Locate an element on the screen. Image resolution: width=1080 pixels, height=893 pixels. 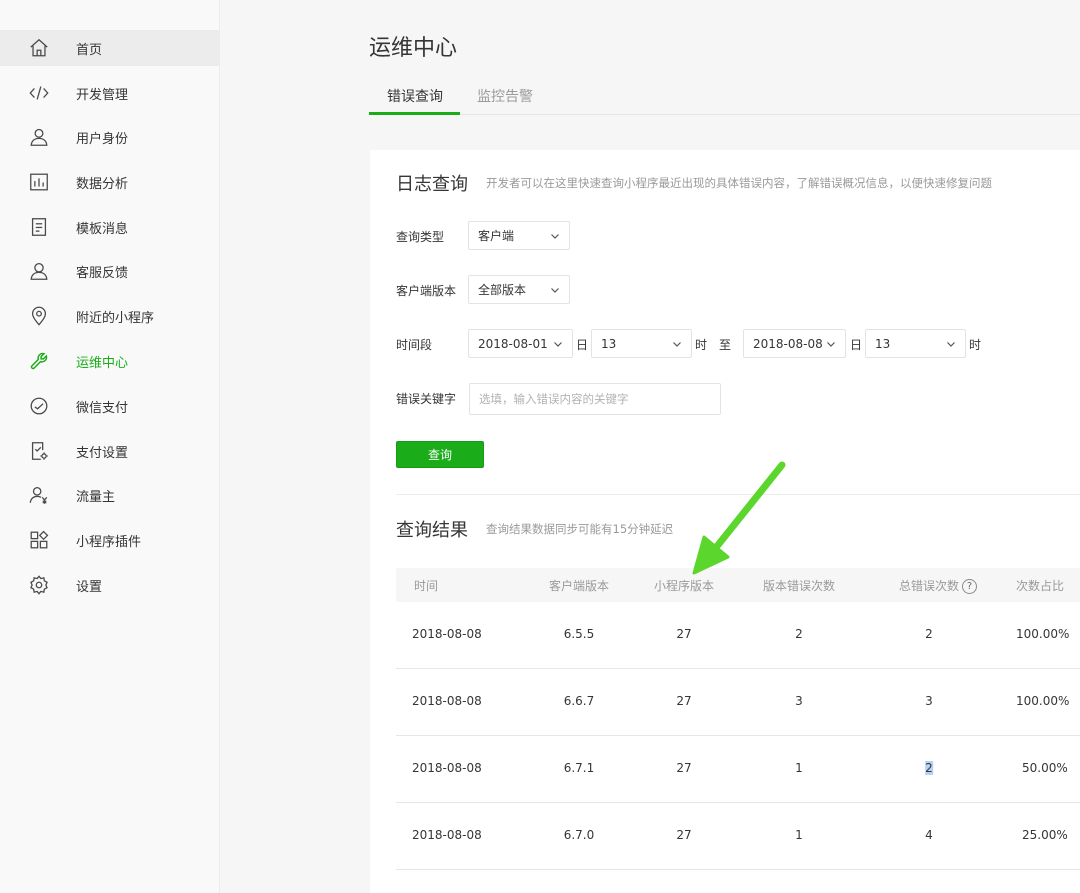
table-row: 2018-08-08 6.5.5 27 2 2 100.00% is located at coordinates (738, 635).